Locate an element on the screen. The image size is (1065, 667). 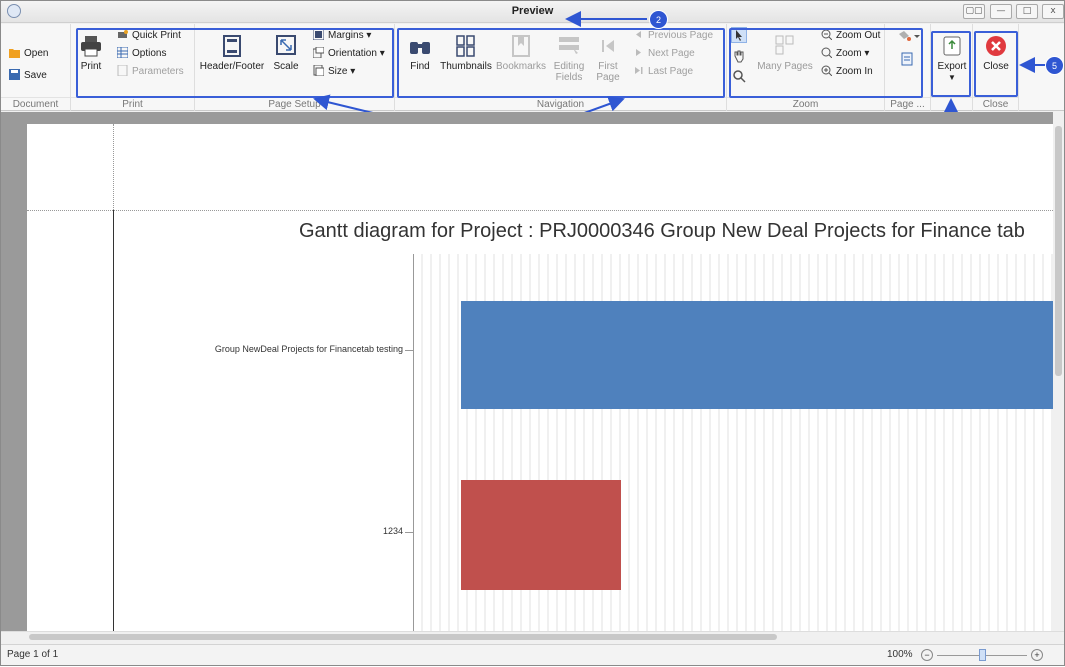
horizontal-scroll-thumb is located at coordinates (403, 637).